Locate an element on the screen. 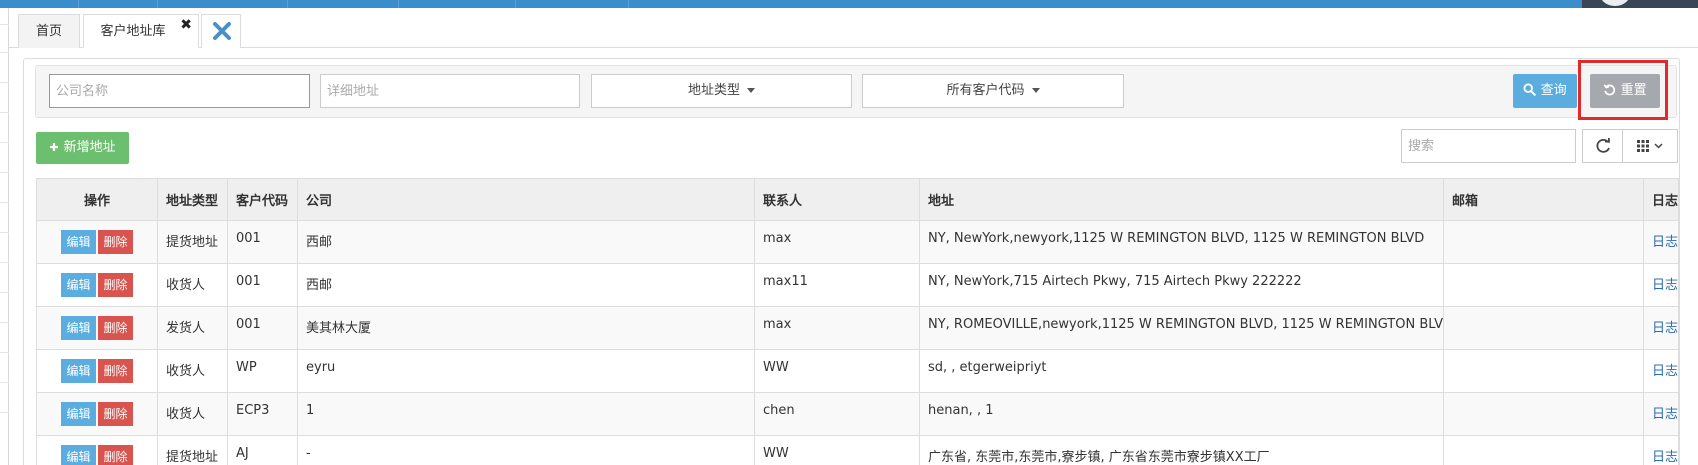 Image resolution: width=1698 pixels, height=465 pixels. column-header-log: 日志 is located at coordinates (1661, 199).